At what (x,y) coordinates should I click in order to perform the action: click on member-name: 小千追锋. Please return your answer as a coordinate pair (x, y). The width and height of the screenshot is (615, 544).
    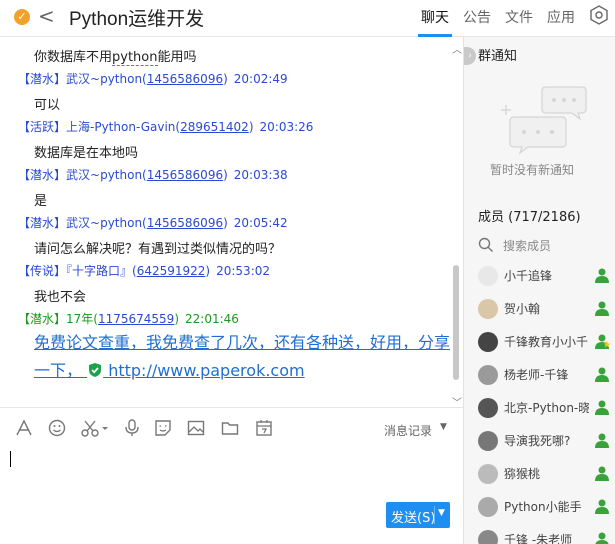
    Looking at the image, I should click on (528, 276).